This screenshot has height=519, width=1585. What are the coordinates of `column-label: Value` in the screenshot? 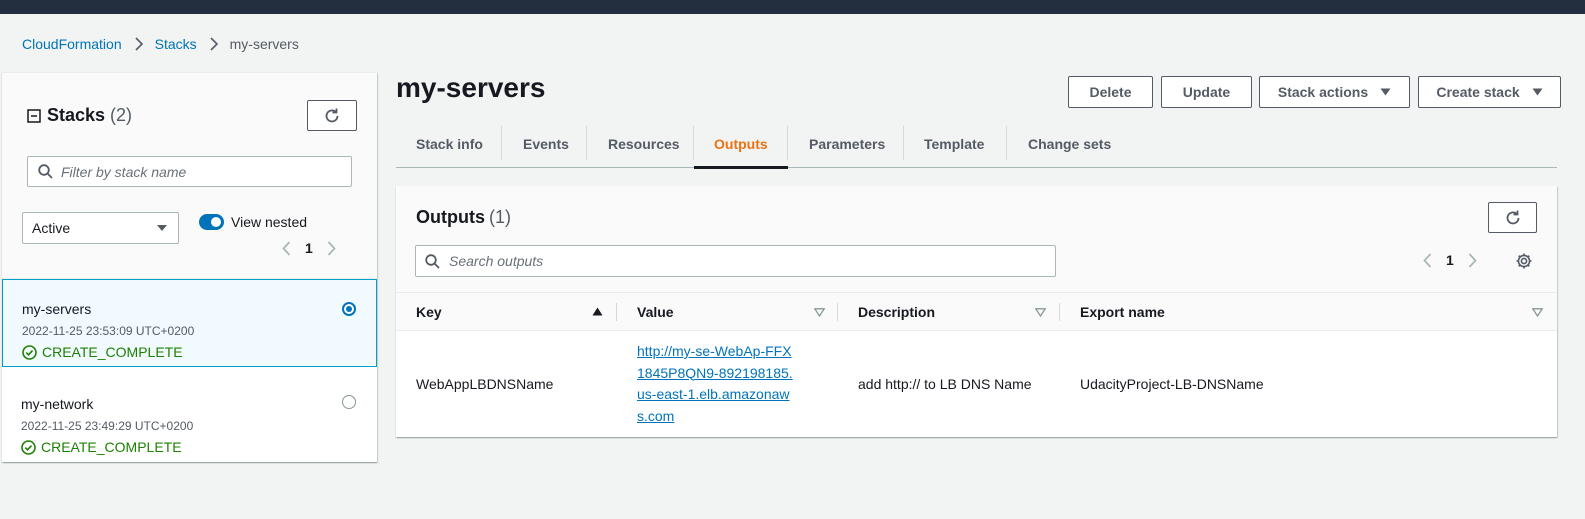 It's located at (655, 312).